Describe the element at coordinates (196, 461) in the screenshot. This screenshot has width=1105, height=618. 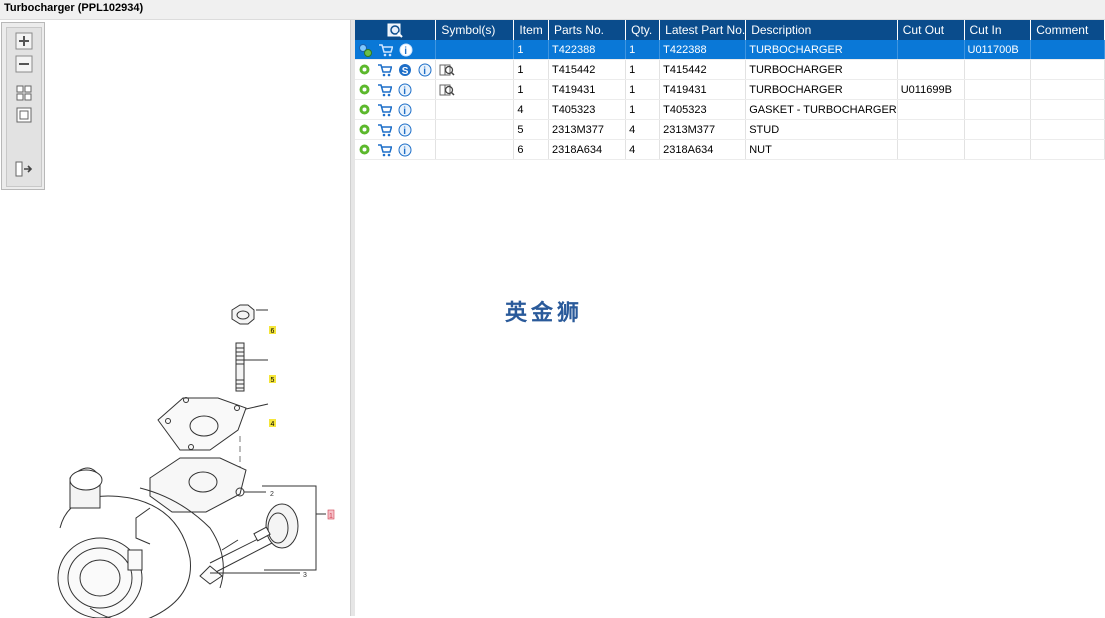
I see `turbocharger-diagram: 6 5 4 2 1 3` at that location.